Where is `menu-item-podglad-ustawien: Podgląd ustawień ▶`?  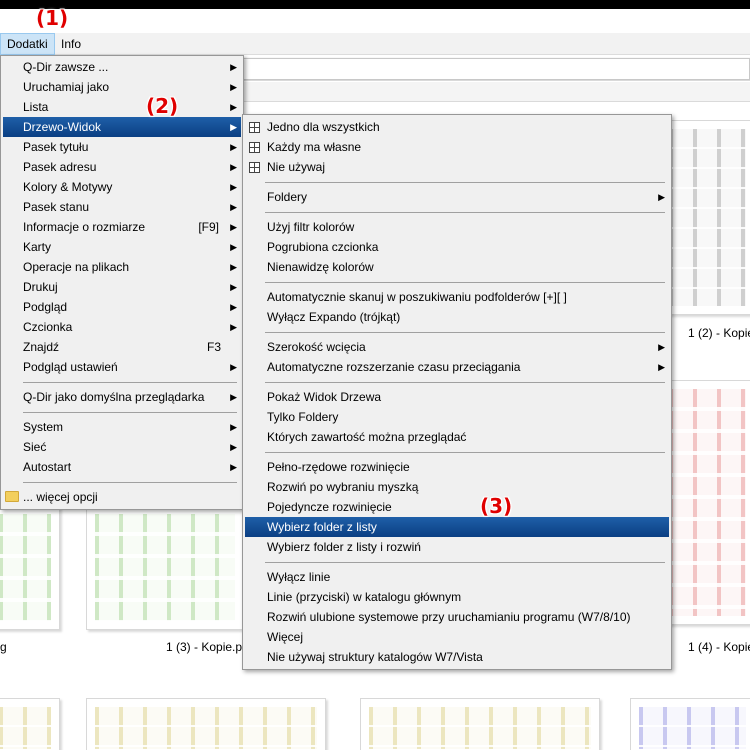 menu-item-podglad-ustawien: Podgląd ustawień ▶ is located at coordinates (122, 367).